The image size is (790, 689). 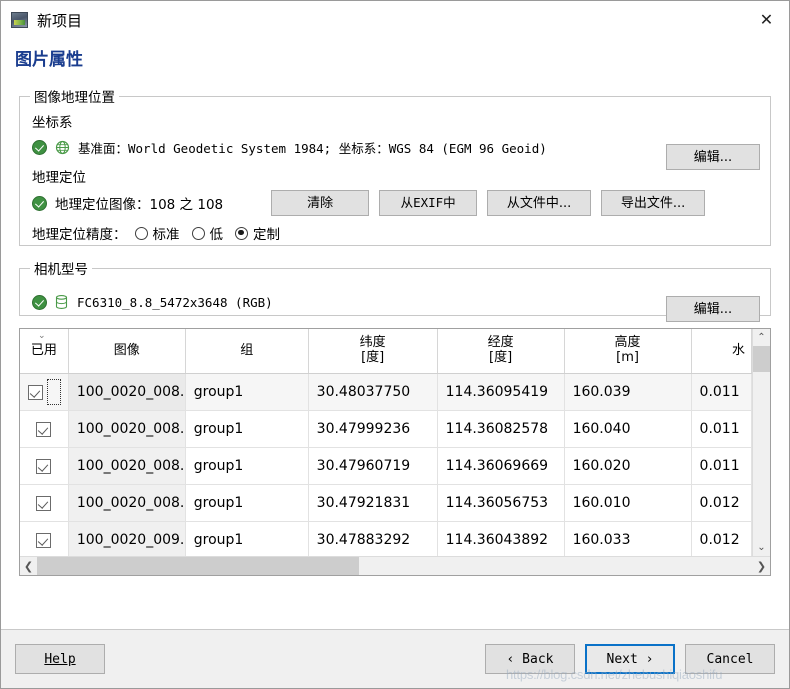 What do you see at coordinates (166, 233) in the screenshot?
I see `radio-label-standard: 标准` at bounding box center [166, 233].